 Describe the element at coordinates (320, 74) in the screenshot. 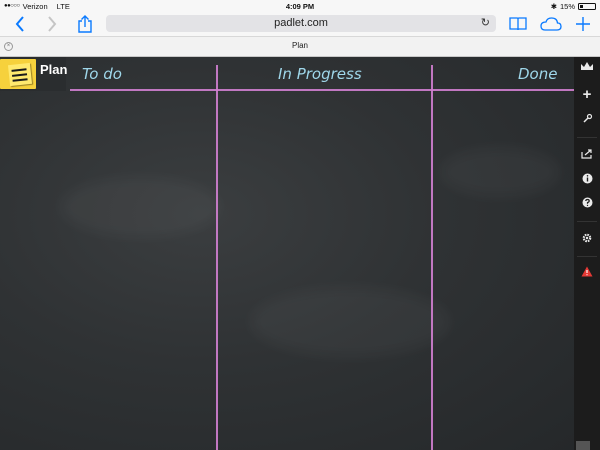

I see `column-heading-in-progress: In Progress` at that location.